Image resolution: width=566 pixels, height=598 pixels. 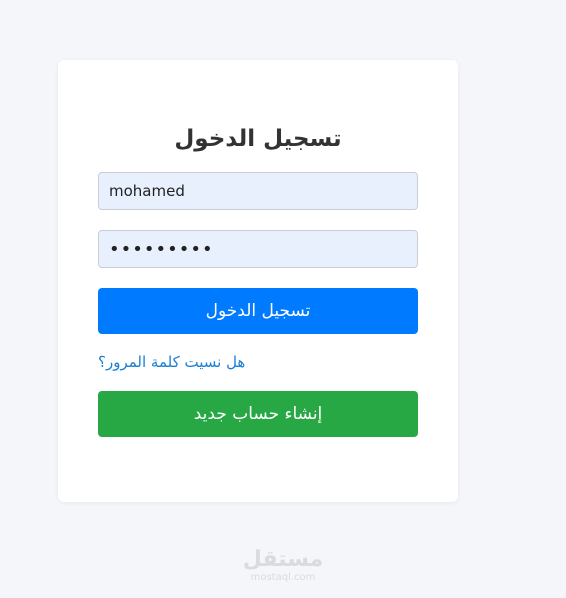 I want to click on create-account-button: إنشاء حساب جديد, so click(x=258, y=414).